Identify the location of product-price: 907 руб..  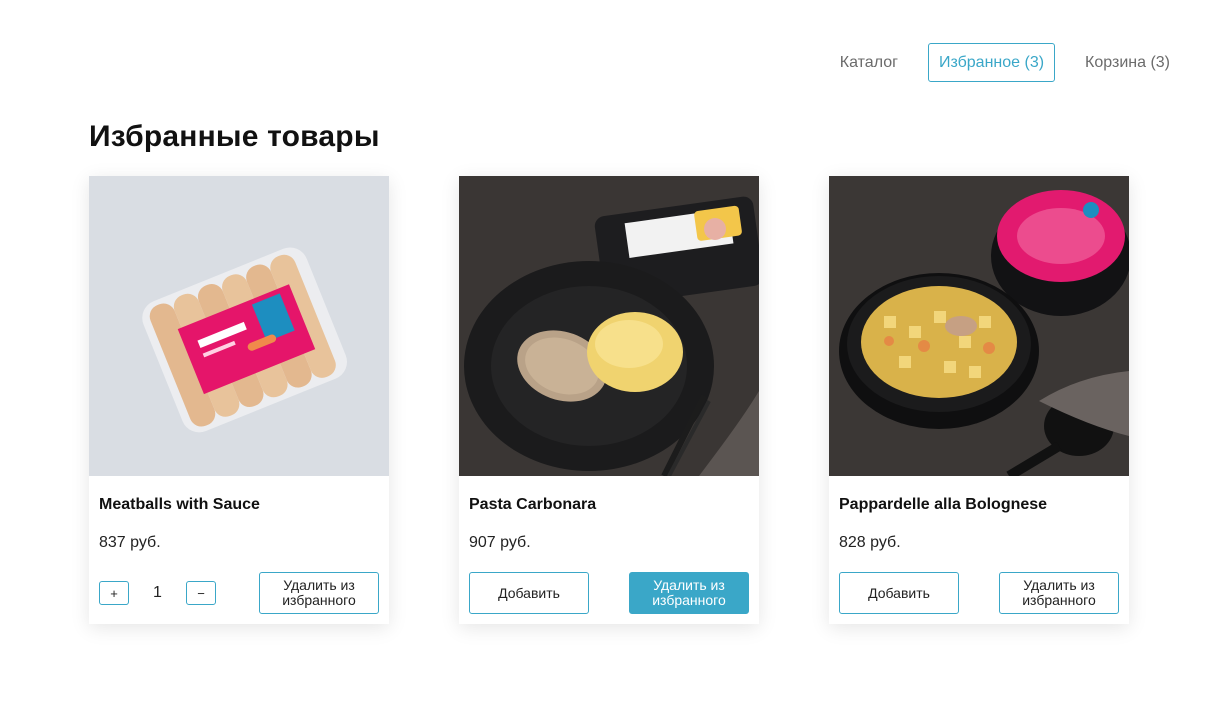
(500, 542).